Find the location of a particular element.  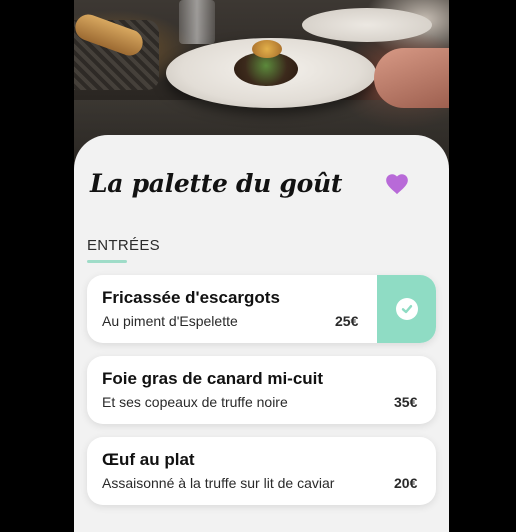

dish-price: 25€ is located at coordinates (347, 321).